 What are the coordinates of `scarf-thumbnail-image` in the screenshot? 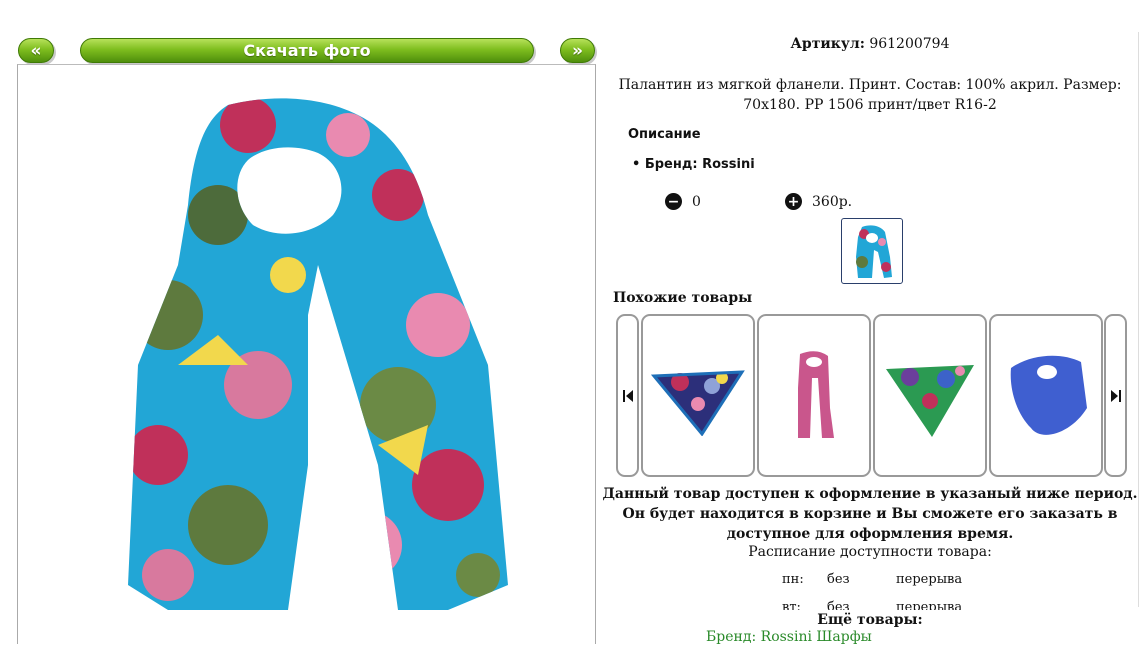 It's located at (874, 251).